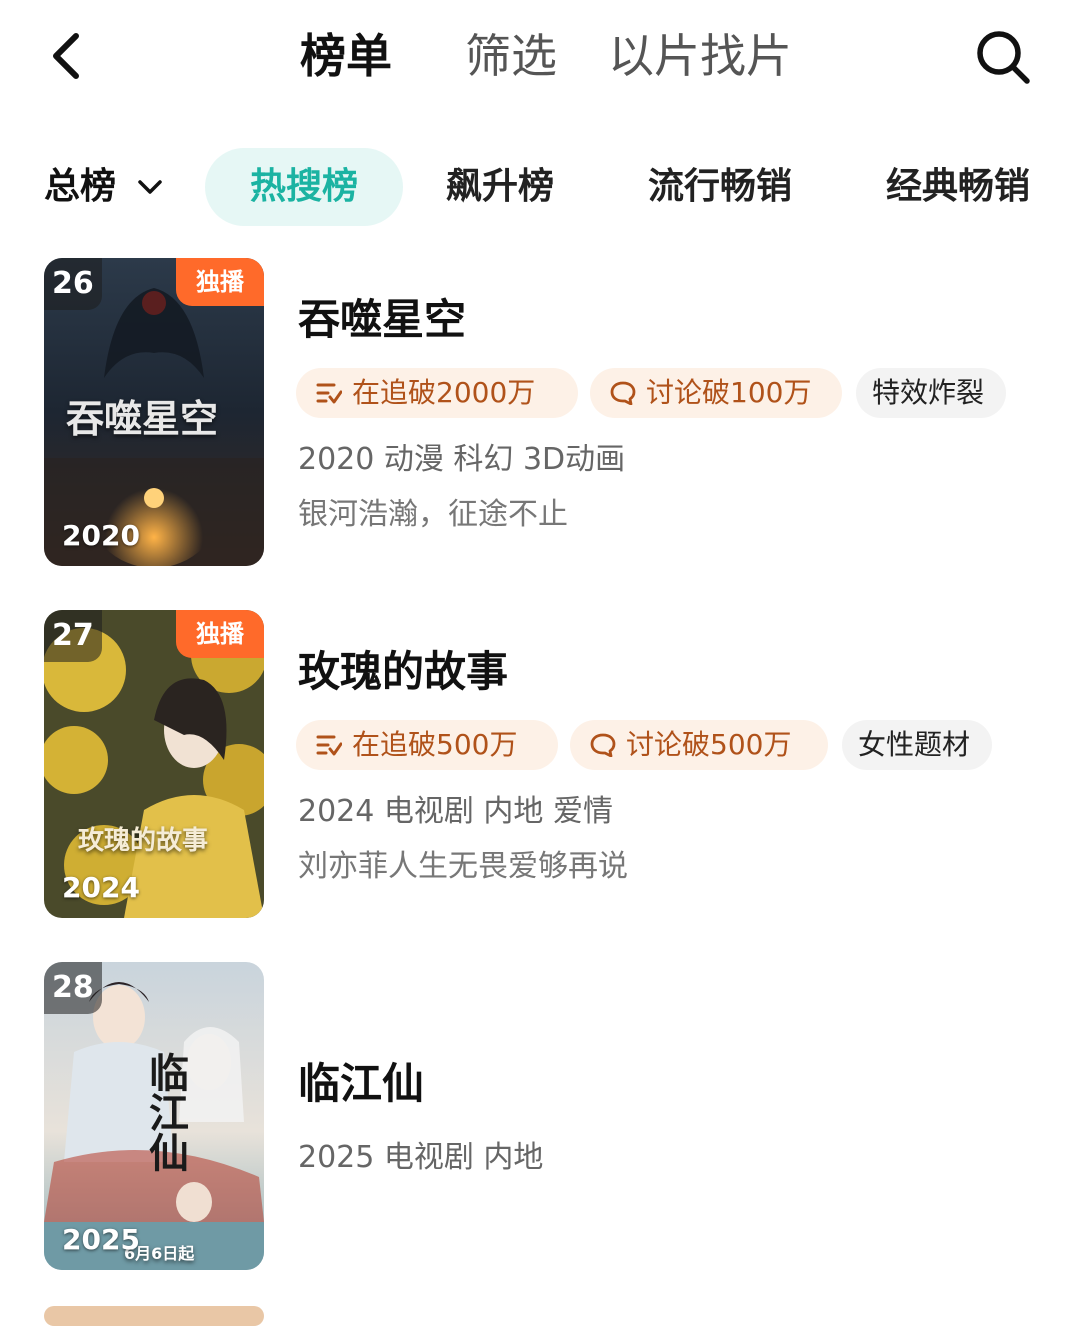  I want to click on top-nav-bar: 榜单 筛选 以片找片, so click(540, 56).